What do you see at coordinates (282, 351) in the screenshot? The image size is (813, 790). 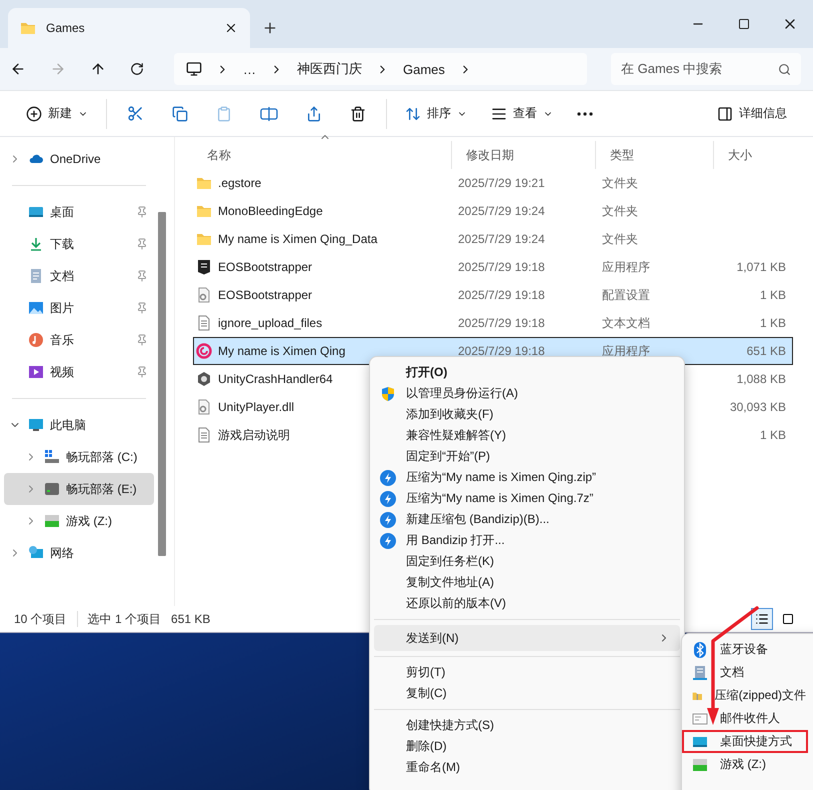 I see `file-name: My name is Ximen Qing` at bounding box center [282, 351].